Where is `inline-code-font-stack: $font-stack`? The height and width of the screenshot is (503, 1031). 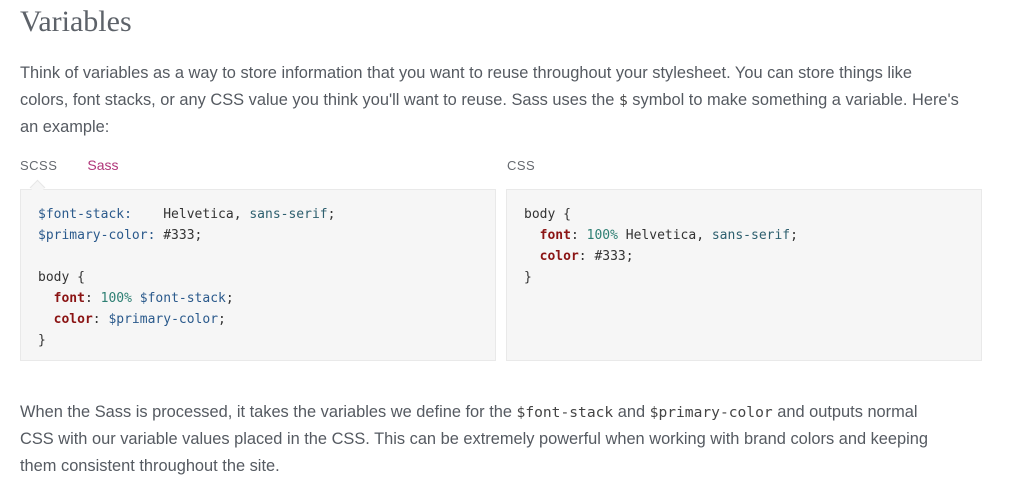
inline-code-font-stack: $font-stack is located at coordinates (565, 412).